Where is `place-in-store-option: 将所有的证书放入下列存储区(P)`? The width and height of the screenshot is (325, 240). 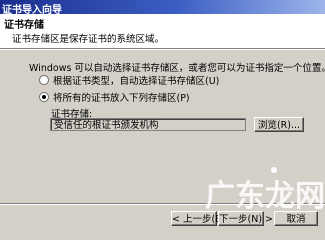
place-in-store-option: 将所有的证书放入下列存储区(P) is located at coordinates (114, 97).